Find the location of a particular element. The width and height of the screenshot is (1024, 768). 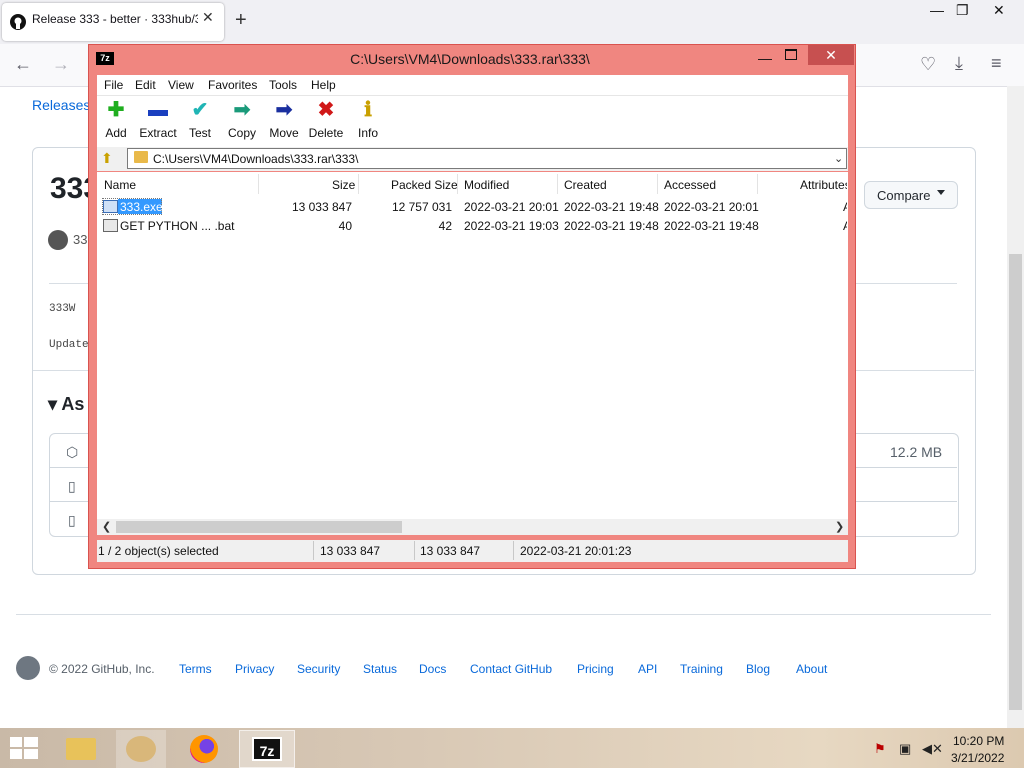

scroll-left-icon: ❮ is located at coordinates (106, 526).